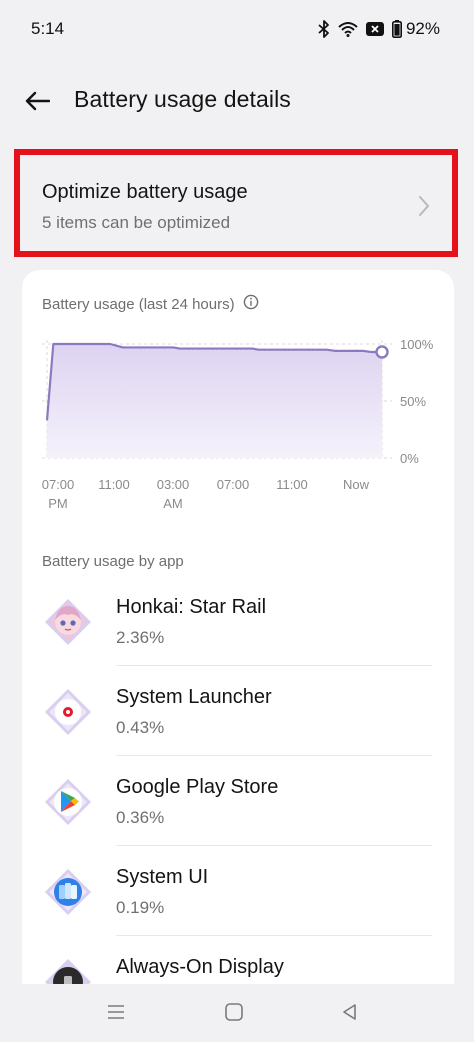  What do you see at coordinates (182, 99) in the screenshot?
I see `page-title: Battery usage details` at bounding box center [182, 99].